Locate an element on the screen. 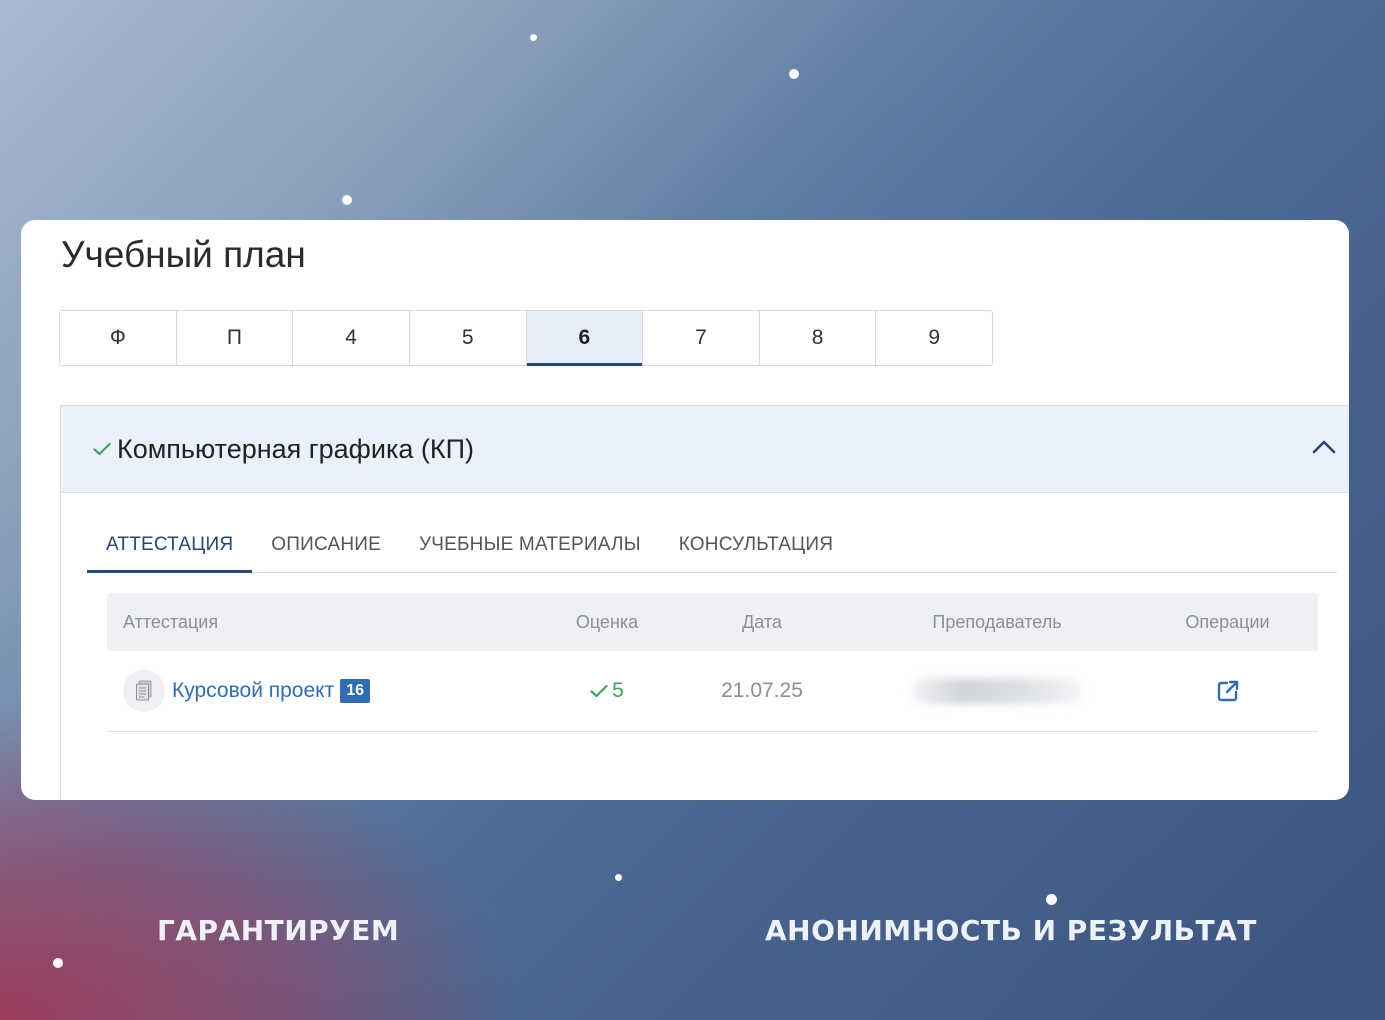  external-link-icon is located at coordinates (1228, 691).